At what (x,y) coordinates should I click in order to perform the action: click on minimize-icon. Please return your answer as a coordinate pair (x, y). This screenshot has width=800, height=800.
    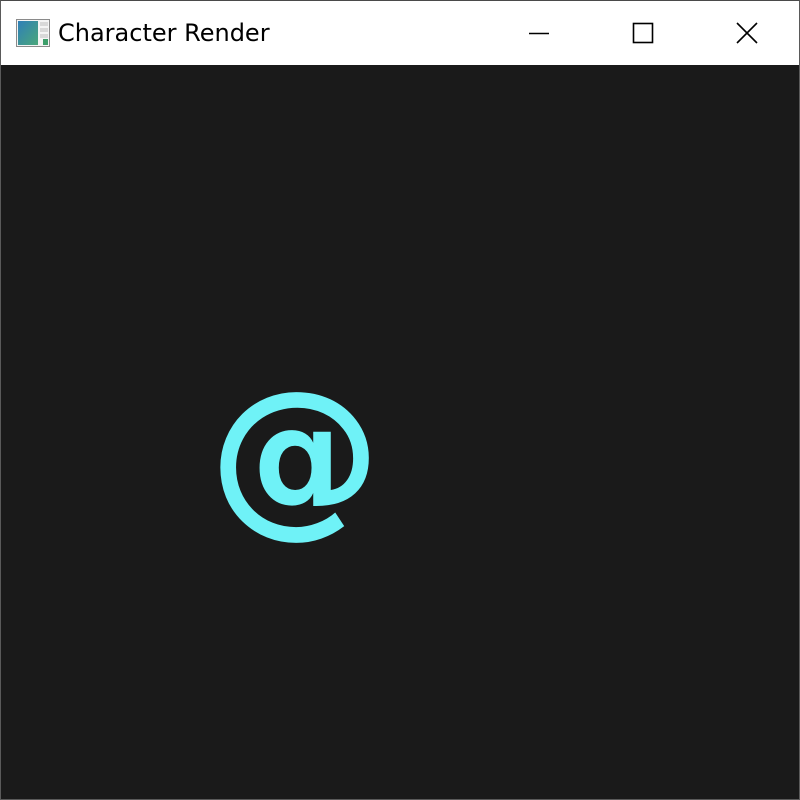
    Looking at the image, I should click on (539, 33).